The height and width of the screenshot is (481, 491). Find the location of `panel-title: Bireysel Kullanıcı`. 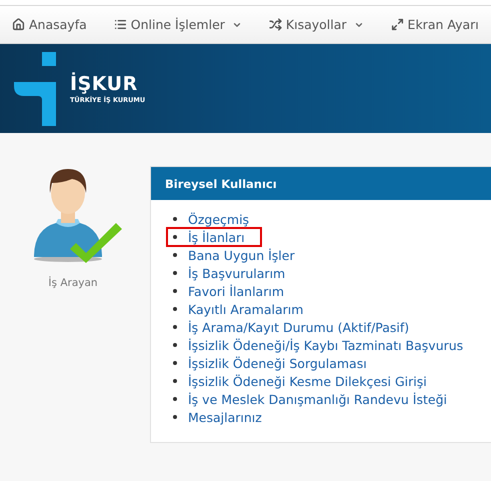

panel-title: Bireysel Kullanıcı is located at coordinates (220, 183).